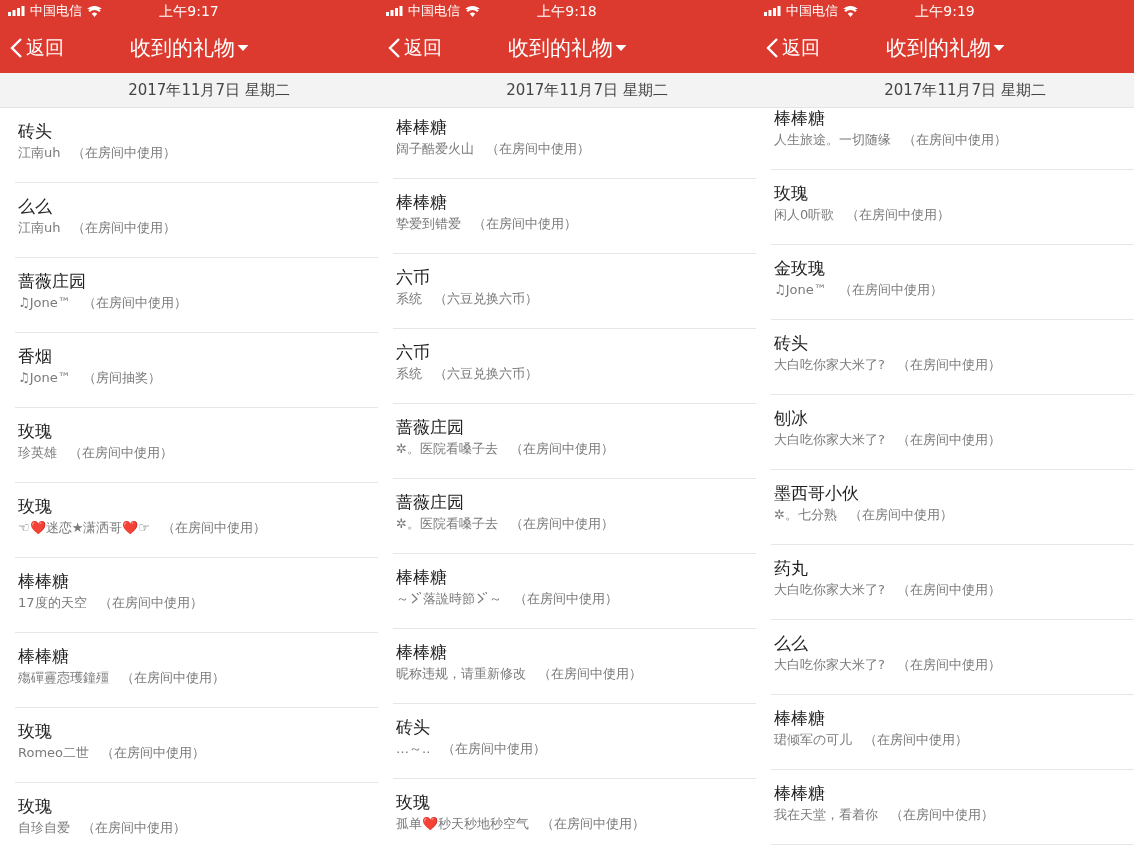 The height and width of the screenshot is (849, 1134). What do you see at coordinates (826, 815) in the screenshot?
I see `sender-name: 我在天堂，看着你` at bounding box center [826, 815].